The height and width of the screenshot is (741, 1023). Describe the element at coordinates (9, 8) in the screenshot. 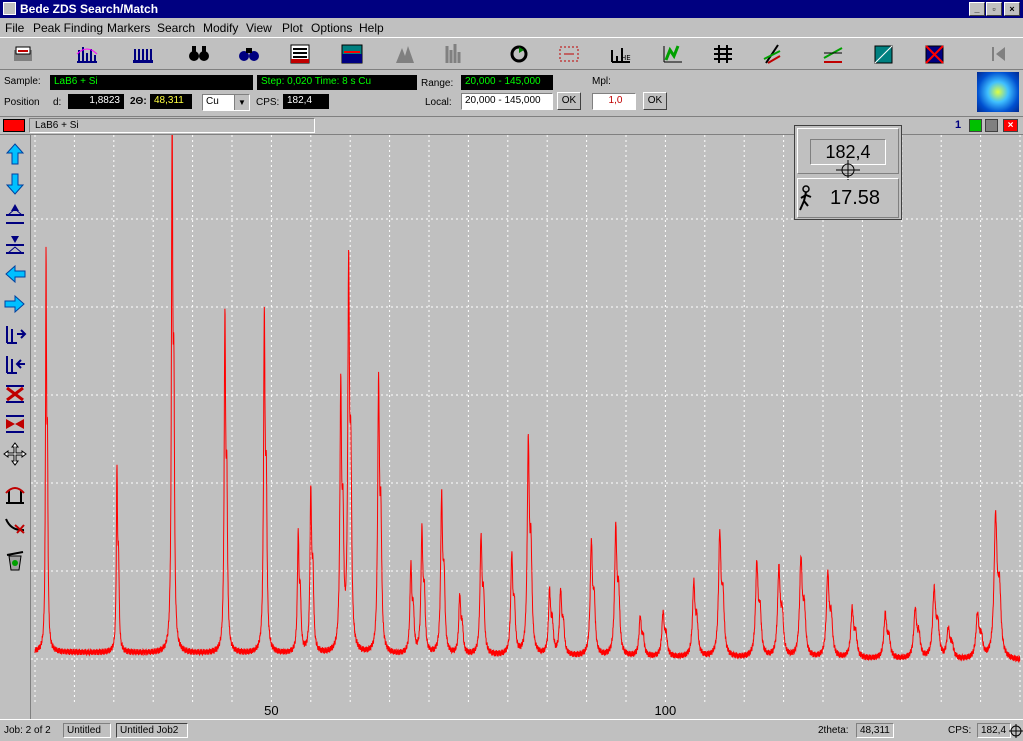

I see `app-icon` at that location.